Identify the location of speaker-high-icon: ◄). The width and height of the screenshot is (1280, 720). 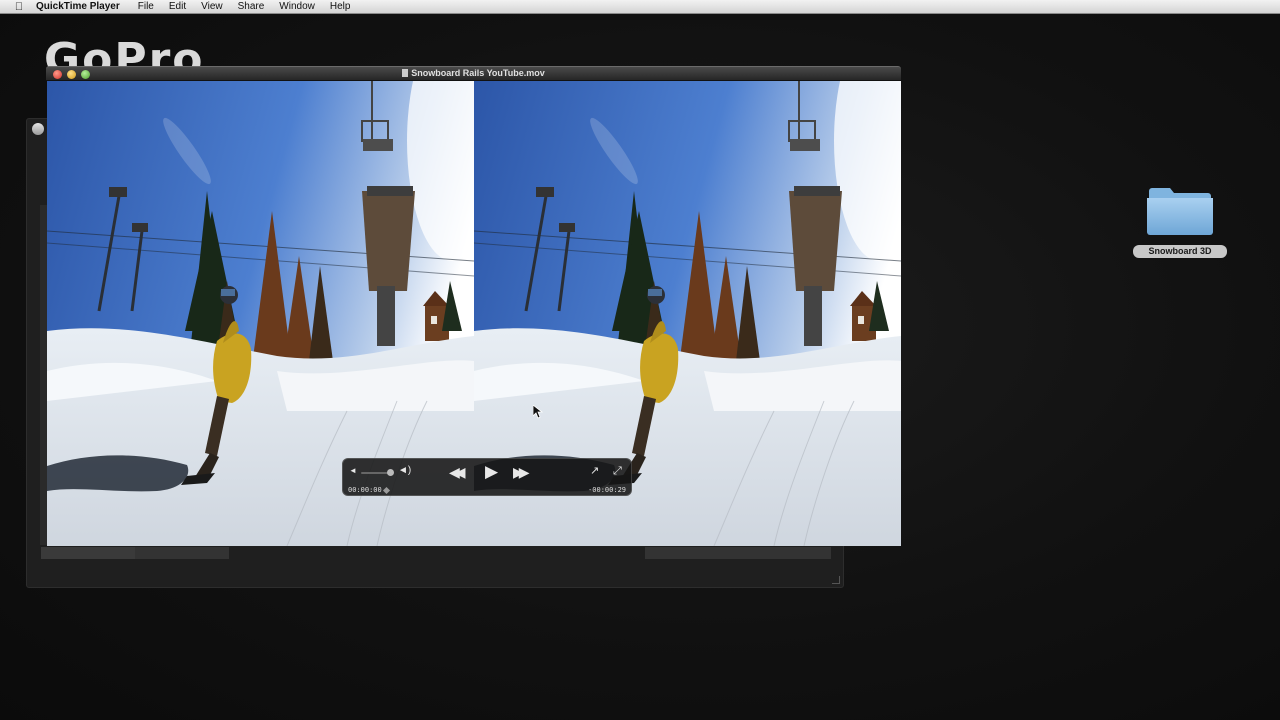
(404, 471).